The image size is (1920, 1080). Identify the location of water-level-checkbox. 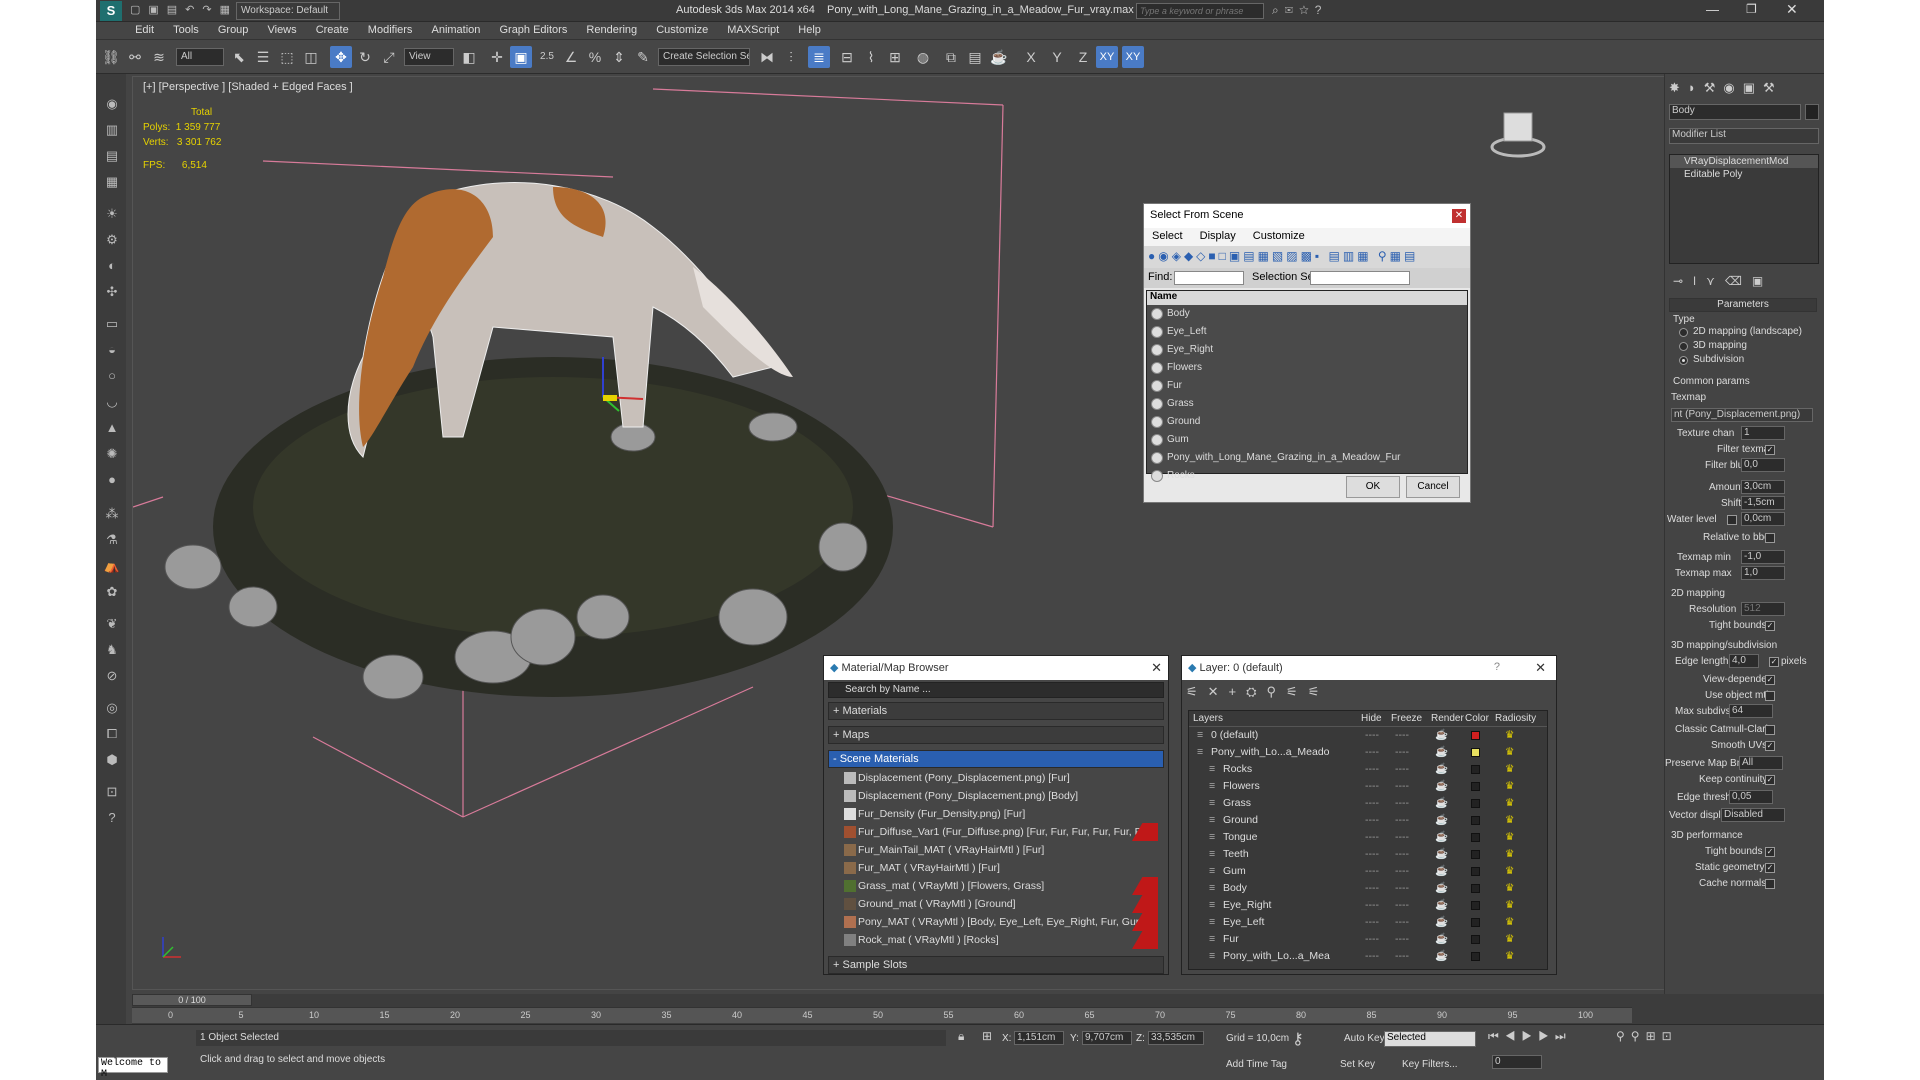
(1732, 520).